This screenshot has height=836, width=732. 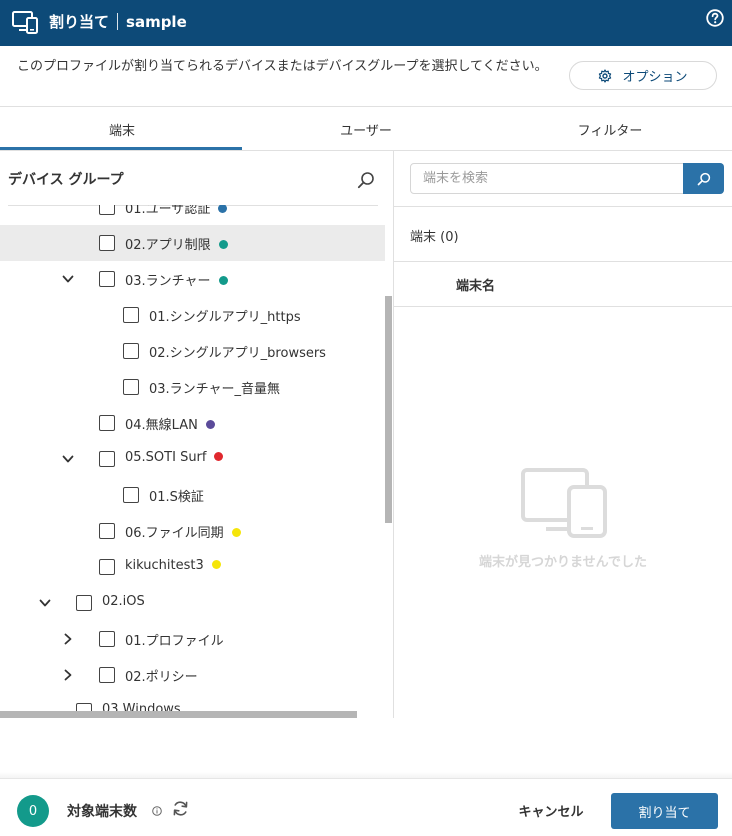 I want to click on group-label: kikuchitest3, so click(x=173, y=565).